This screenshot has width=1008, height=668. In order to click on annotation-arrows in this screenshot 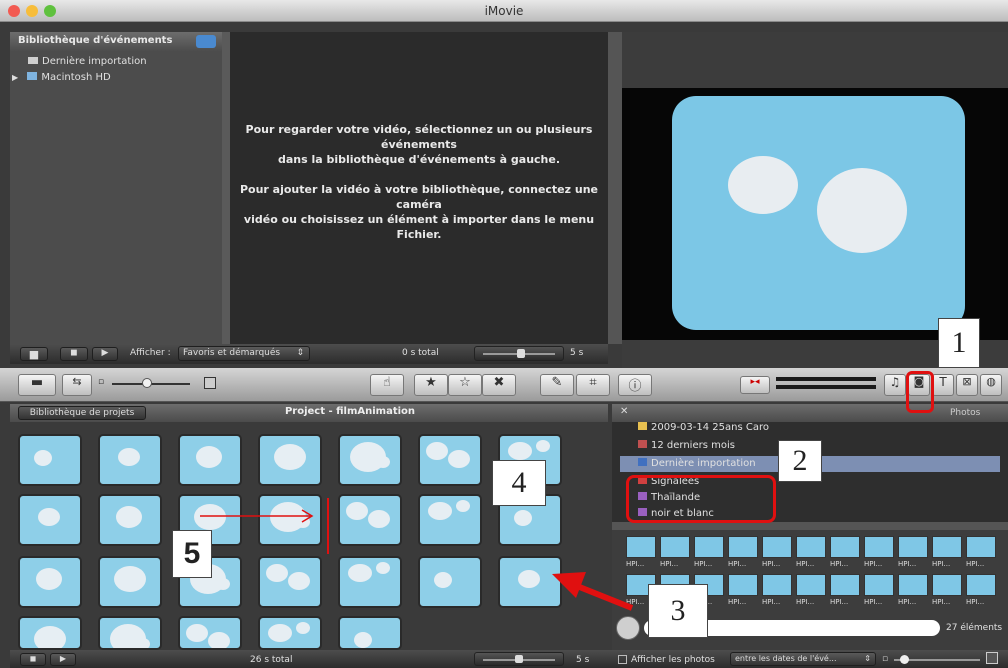, I will do `click(417, 554)`.